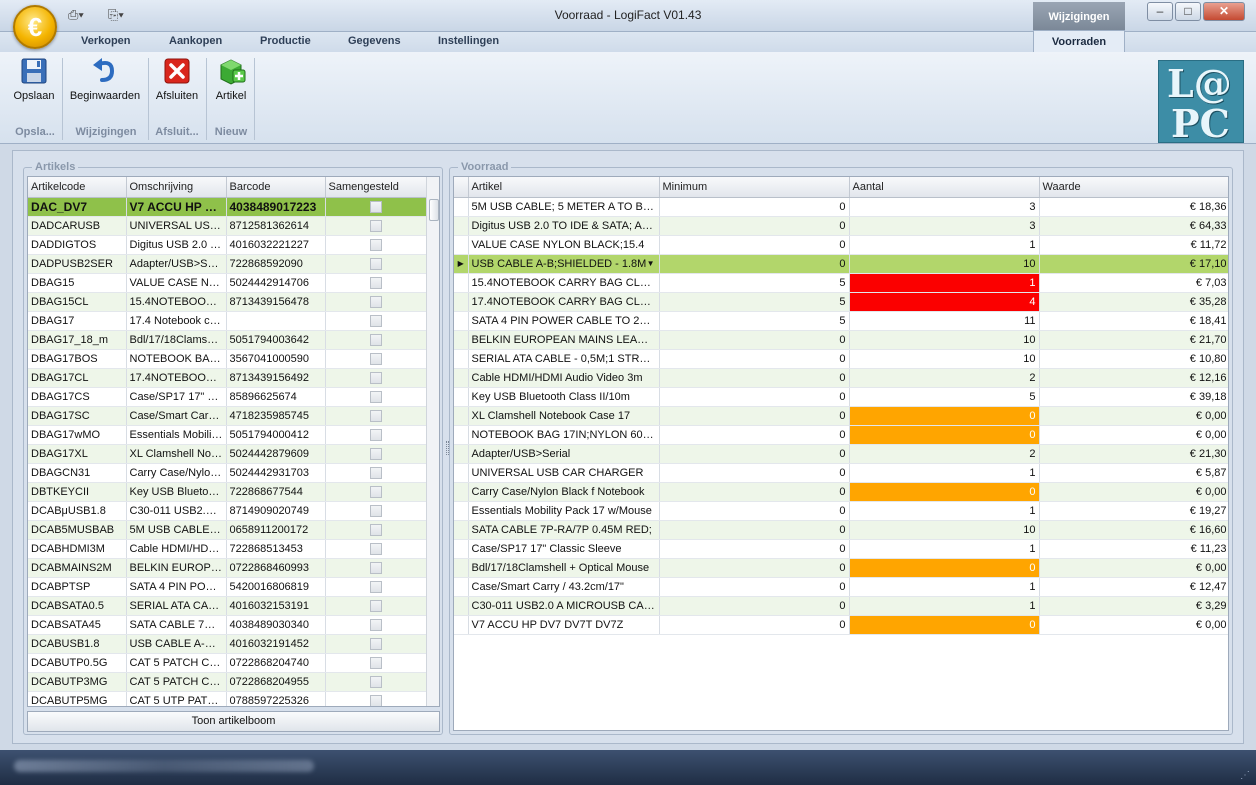 The image size is (1256, 785). What do you see at coordinates (944, 187) in the screenshot?
I see `column-header-aantal: Aantal` at bounding box center [944, 187].